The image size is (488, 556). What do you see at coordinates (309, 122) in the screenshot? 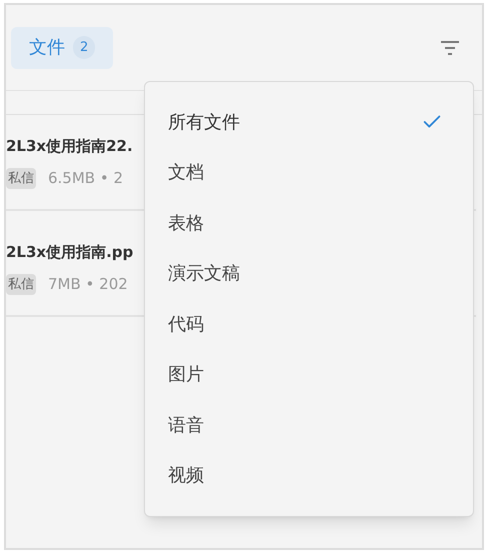
I see `menu-item: 所有文件` at bounding box center [309, 122].